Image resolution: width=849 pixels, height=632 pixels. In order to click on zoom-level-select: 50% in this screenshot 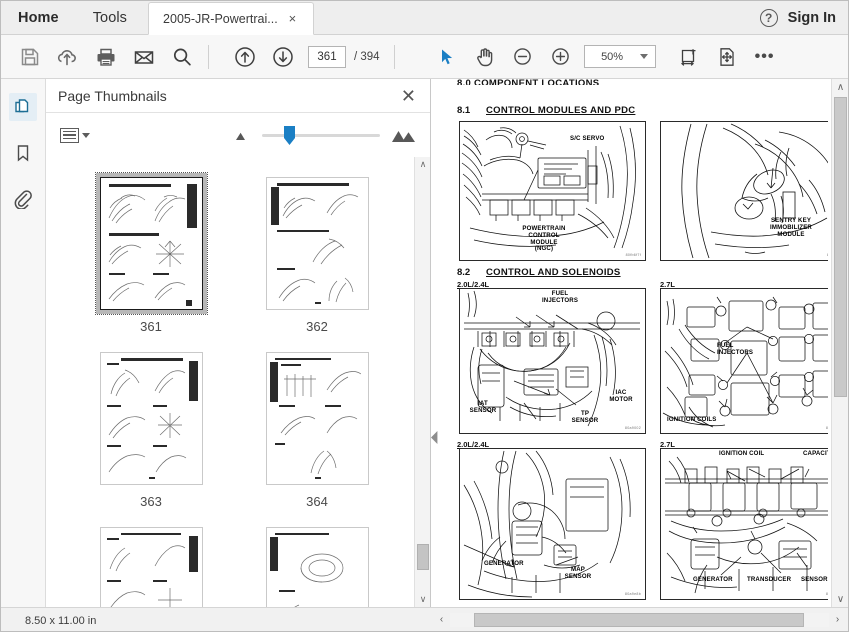, I will do `click(619, 56)`.